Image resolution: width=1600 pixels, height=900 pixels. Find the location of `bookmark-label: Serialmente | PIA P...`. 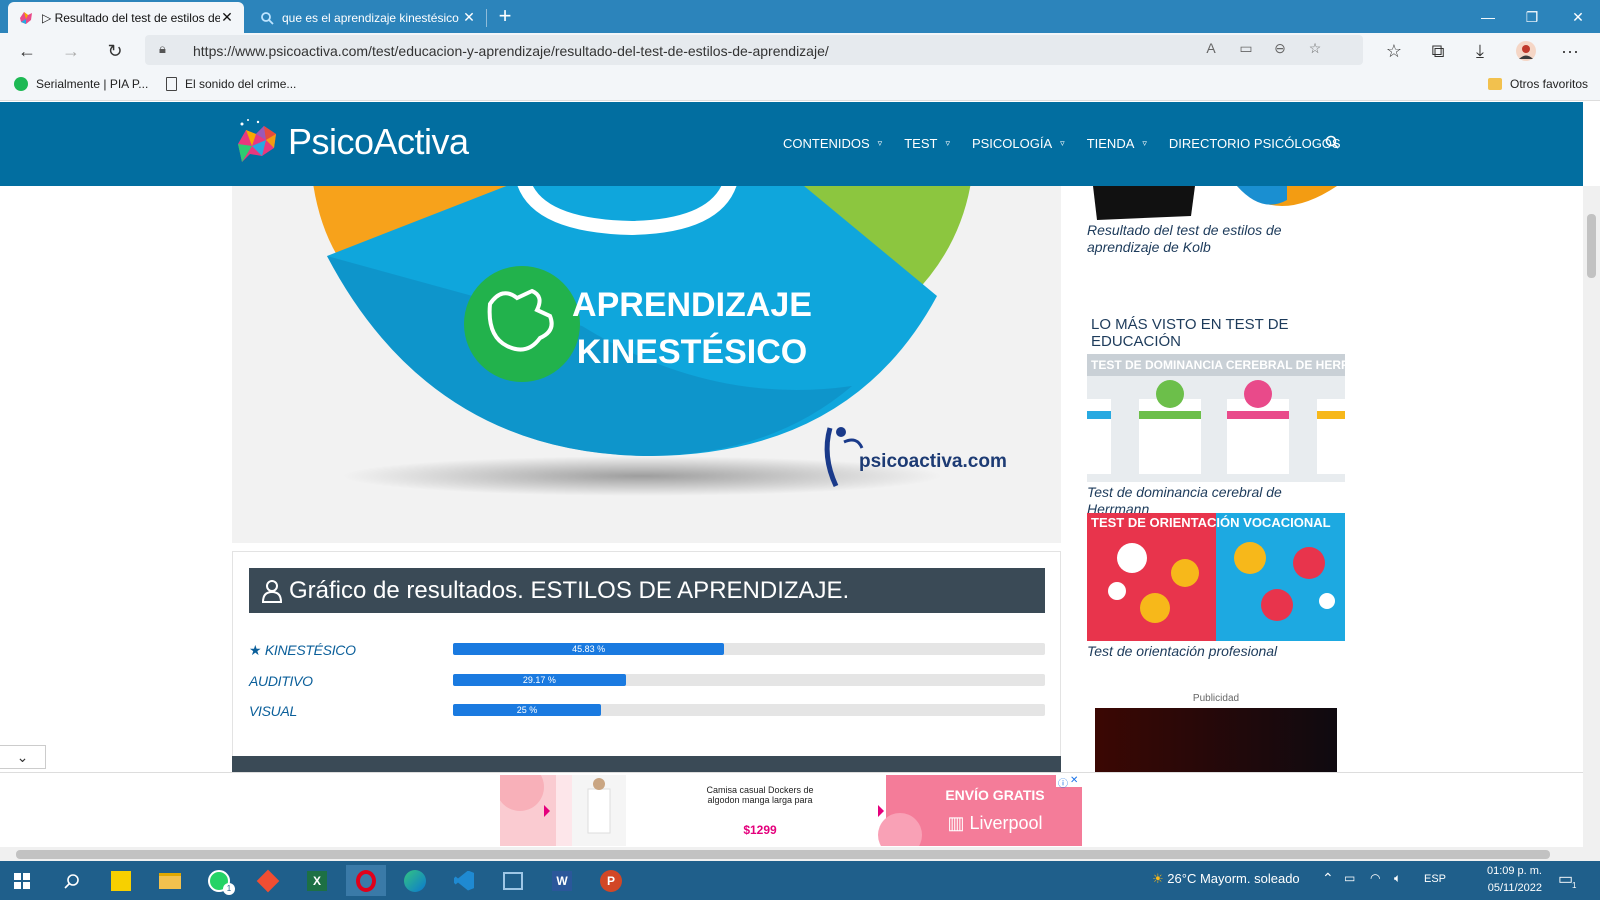

bookmark-label: Serialmente | PIA P... is located at coordinates (92, 84).